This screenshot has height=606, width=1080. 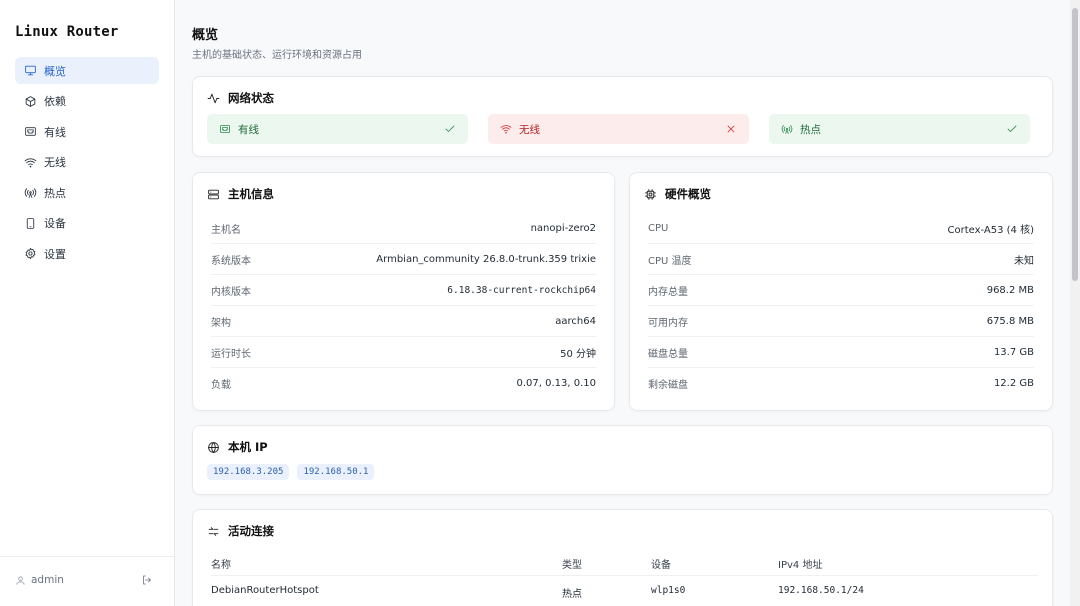 I want to click on logout-icon, so click(x=147, y=580).